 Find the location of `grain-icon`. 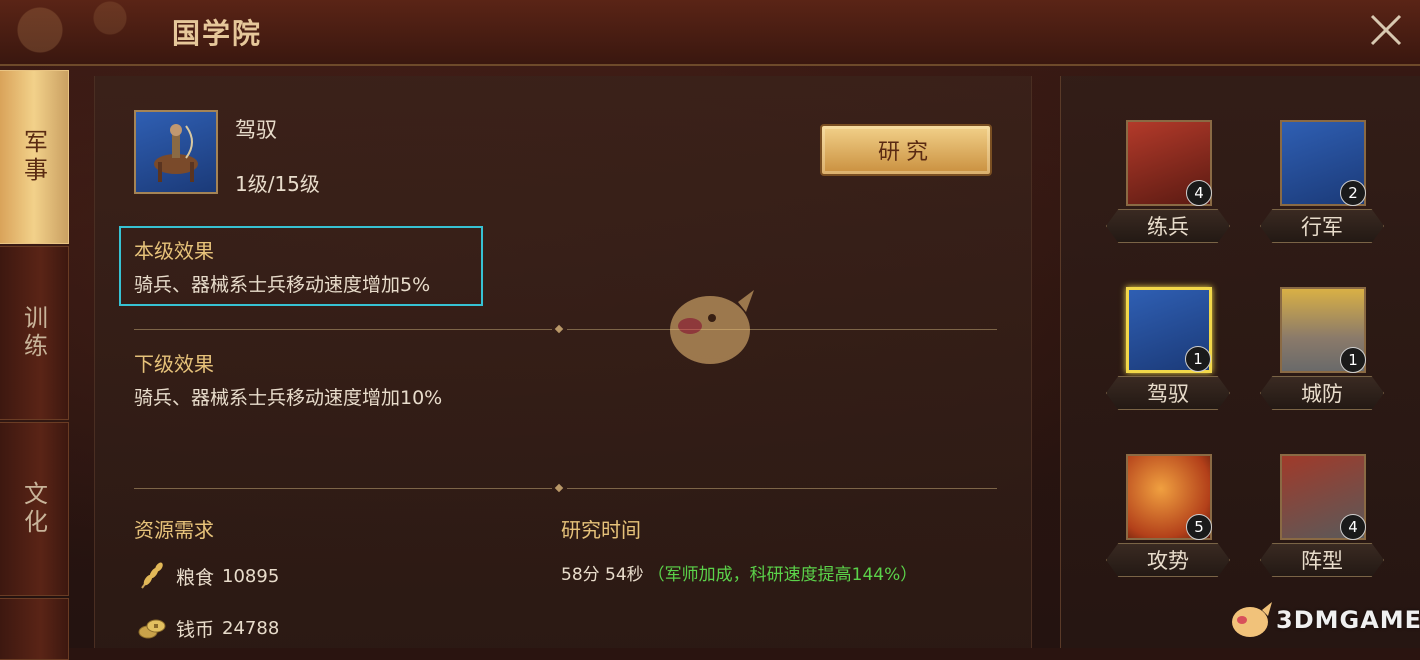

grain-icon is located at coordinates (152, 575).